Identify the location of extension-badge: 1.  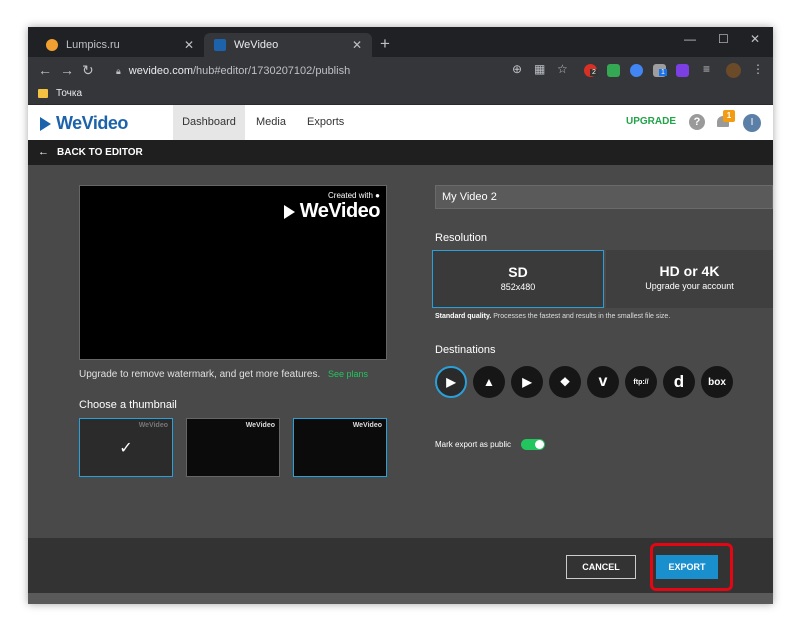
(663, 72).